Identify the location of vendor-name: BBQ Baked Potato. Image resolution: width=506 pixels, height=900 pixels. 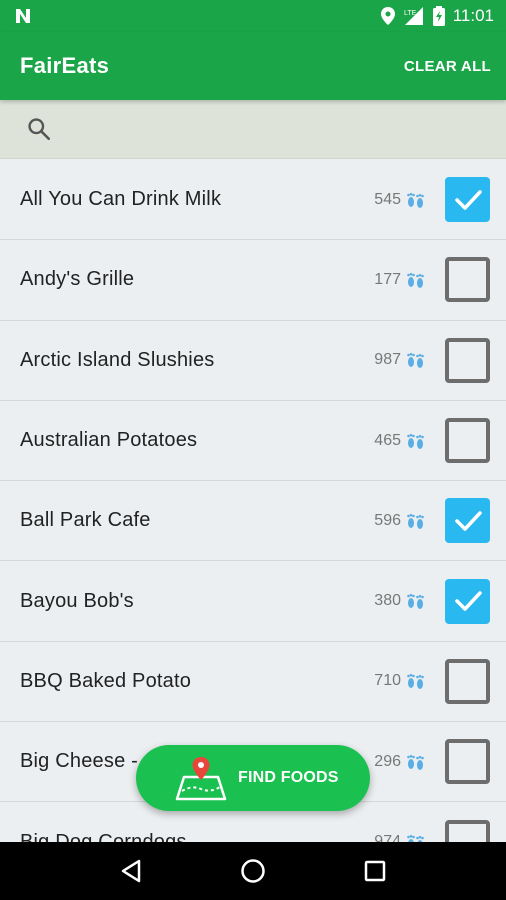
(106, 680).